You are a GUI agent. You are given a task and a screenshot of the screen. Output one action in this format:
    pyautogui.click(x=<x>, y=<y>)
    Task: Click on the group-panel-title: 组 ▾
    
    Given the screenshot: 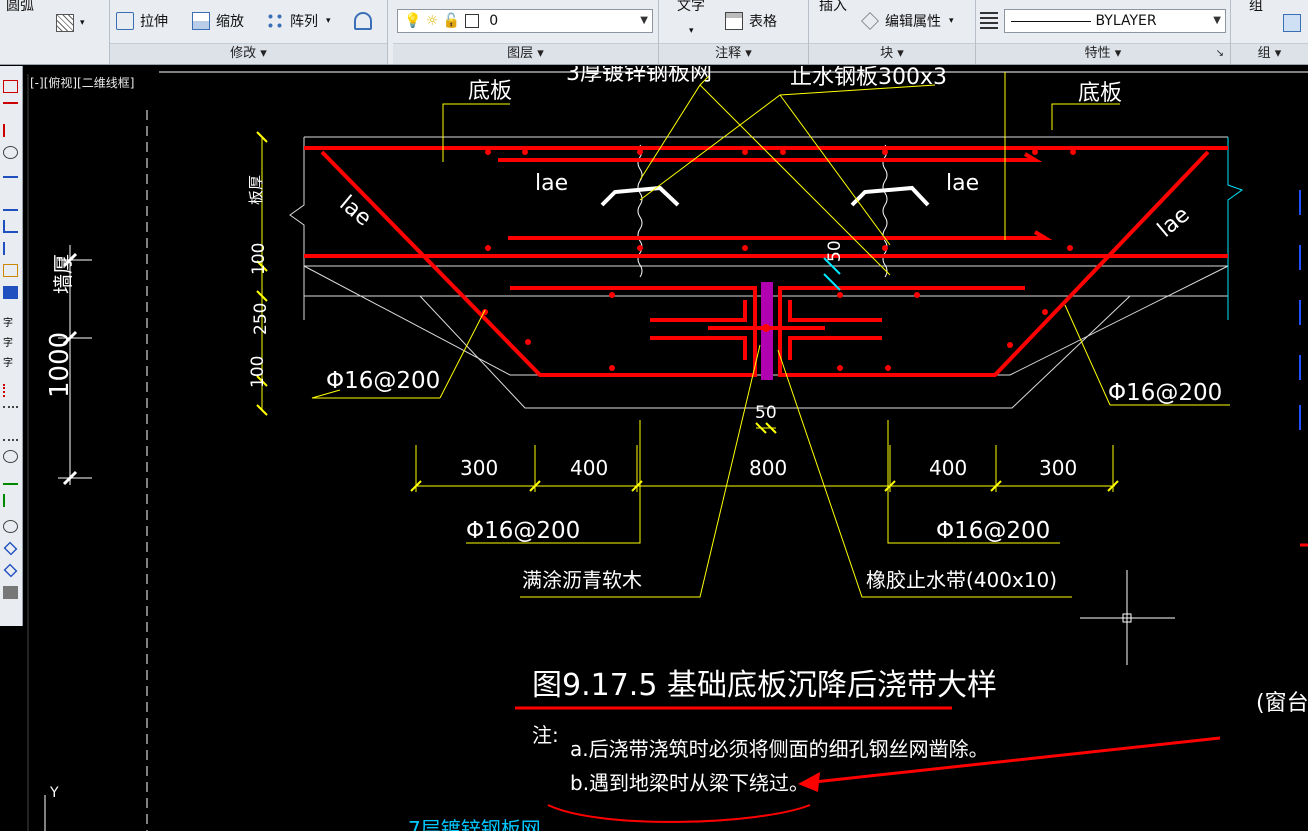 What is the action you would take?
    pyautogui.click(x=1269, y=53)
    